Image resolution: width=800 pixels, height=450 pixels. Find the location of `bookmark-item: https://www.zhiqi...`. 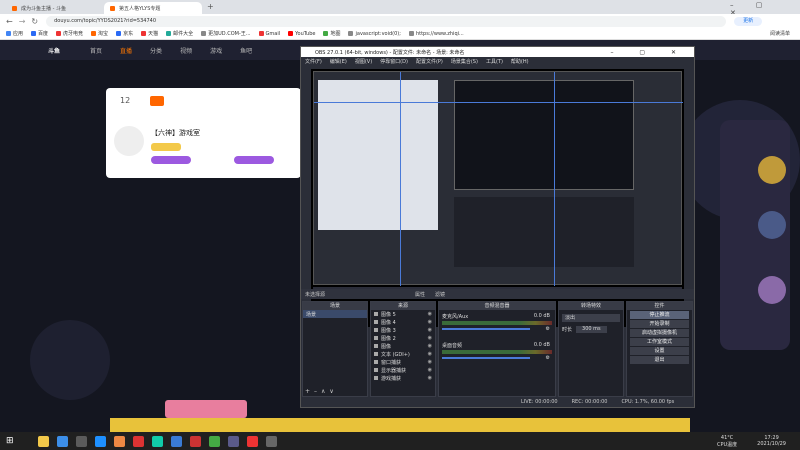

bookmark-item: https://www.zhiqi... is located at coordinates (436, 34).